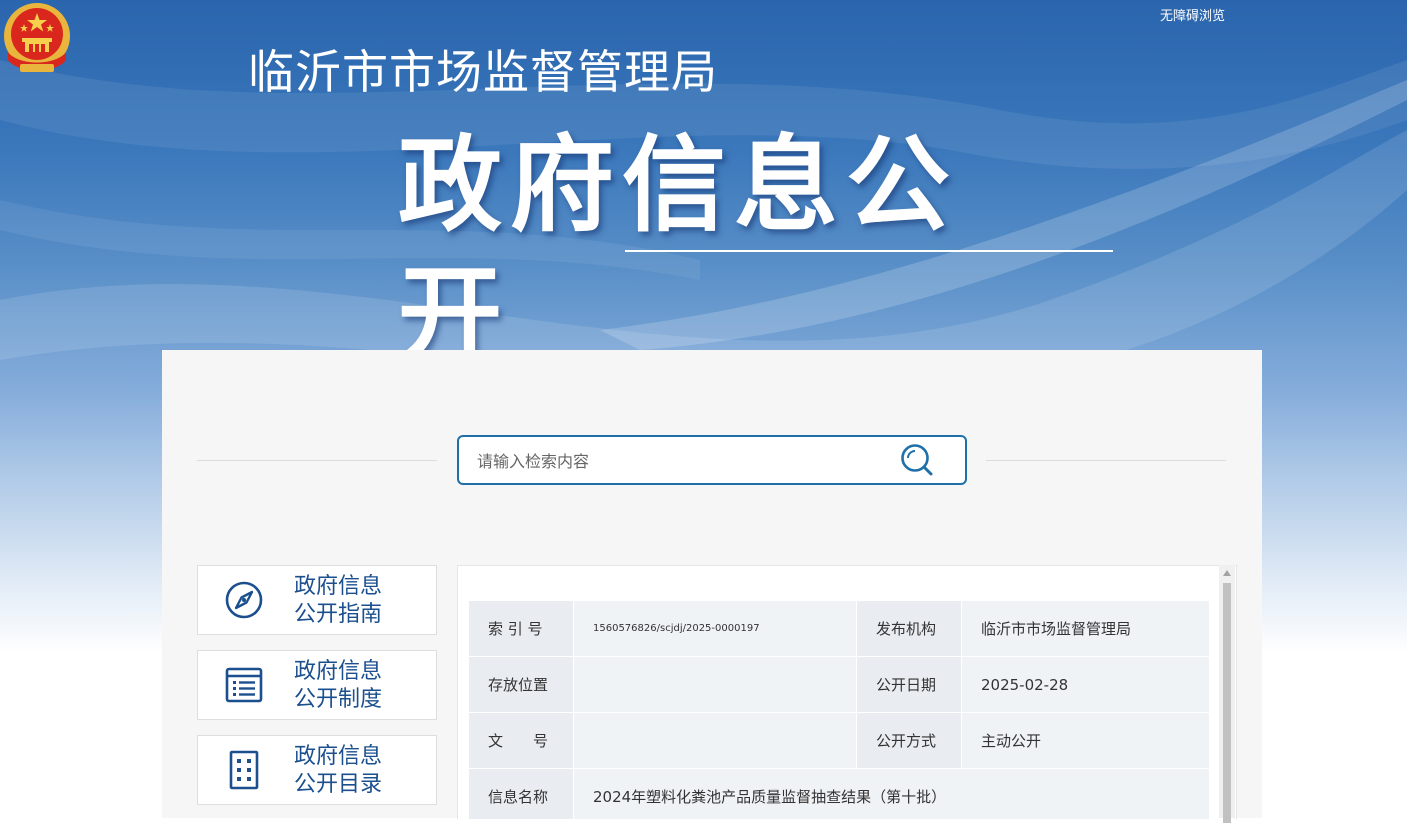  I want to click on info-title-value: 2024年塑料化粪池产品质量监督抽查结果（第十批）, so click(891, 793).